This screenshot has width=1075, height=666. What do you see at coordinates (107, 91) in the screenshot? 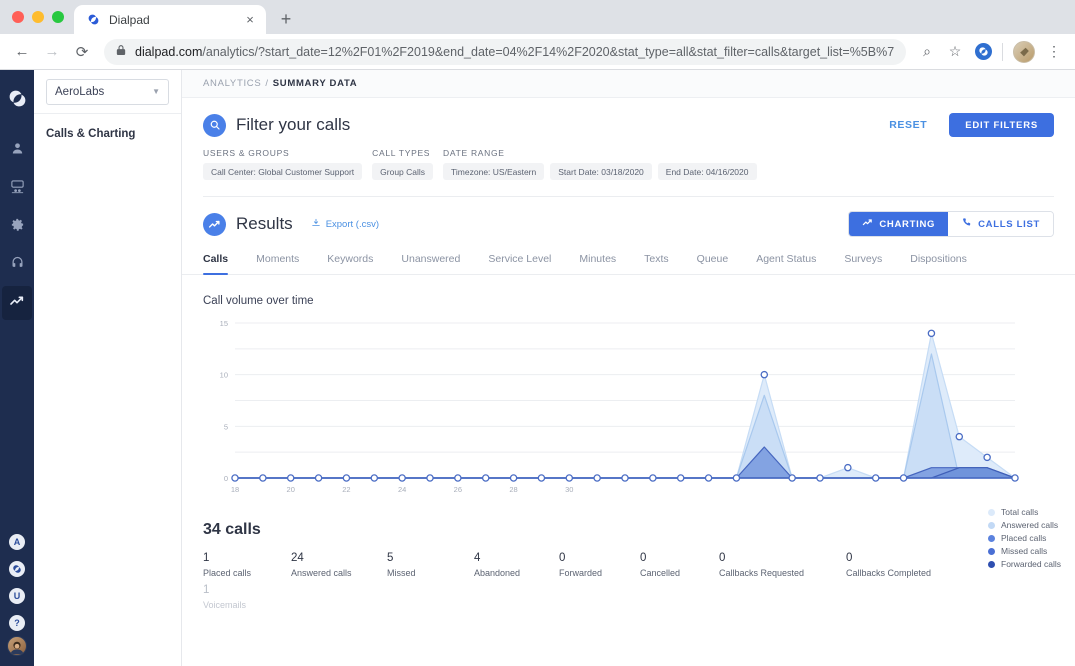
I see `org-selector: AeroLabs ▼` at bounding box center [107, 91].